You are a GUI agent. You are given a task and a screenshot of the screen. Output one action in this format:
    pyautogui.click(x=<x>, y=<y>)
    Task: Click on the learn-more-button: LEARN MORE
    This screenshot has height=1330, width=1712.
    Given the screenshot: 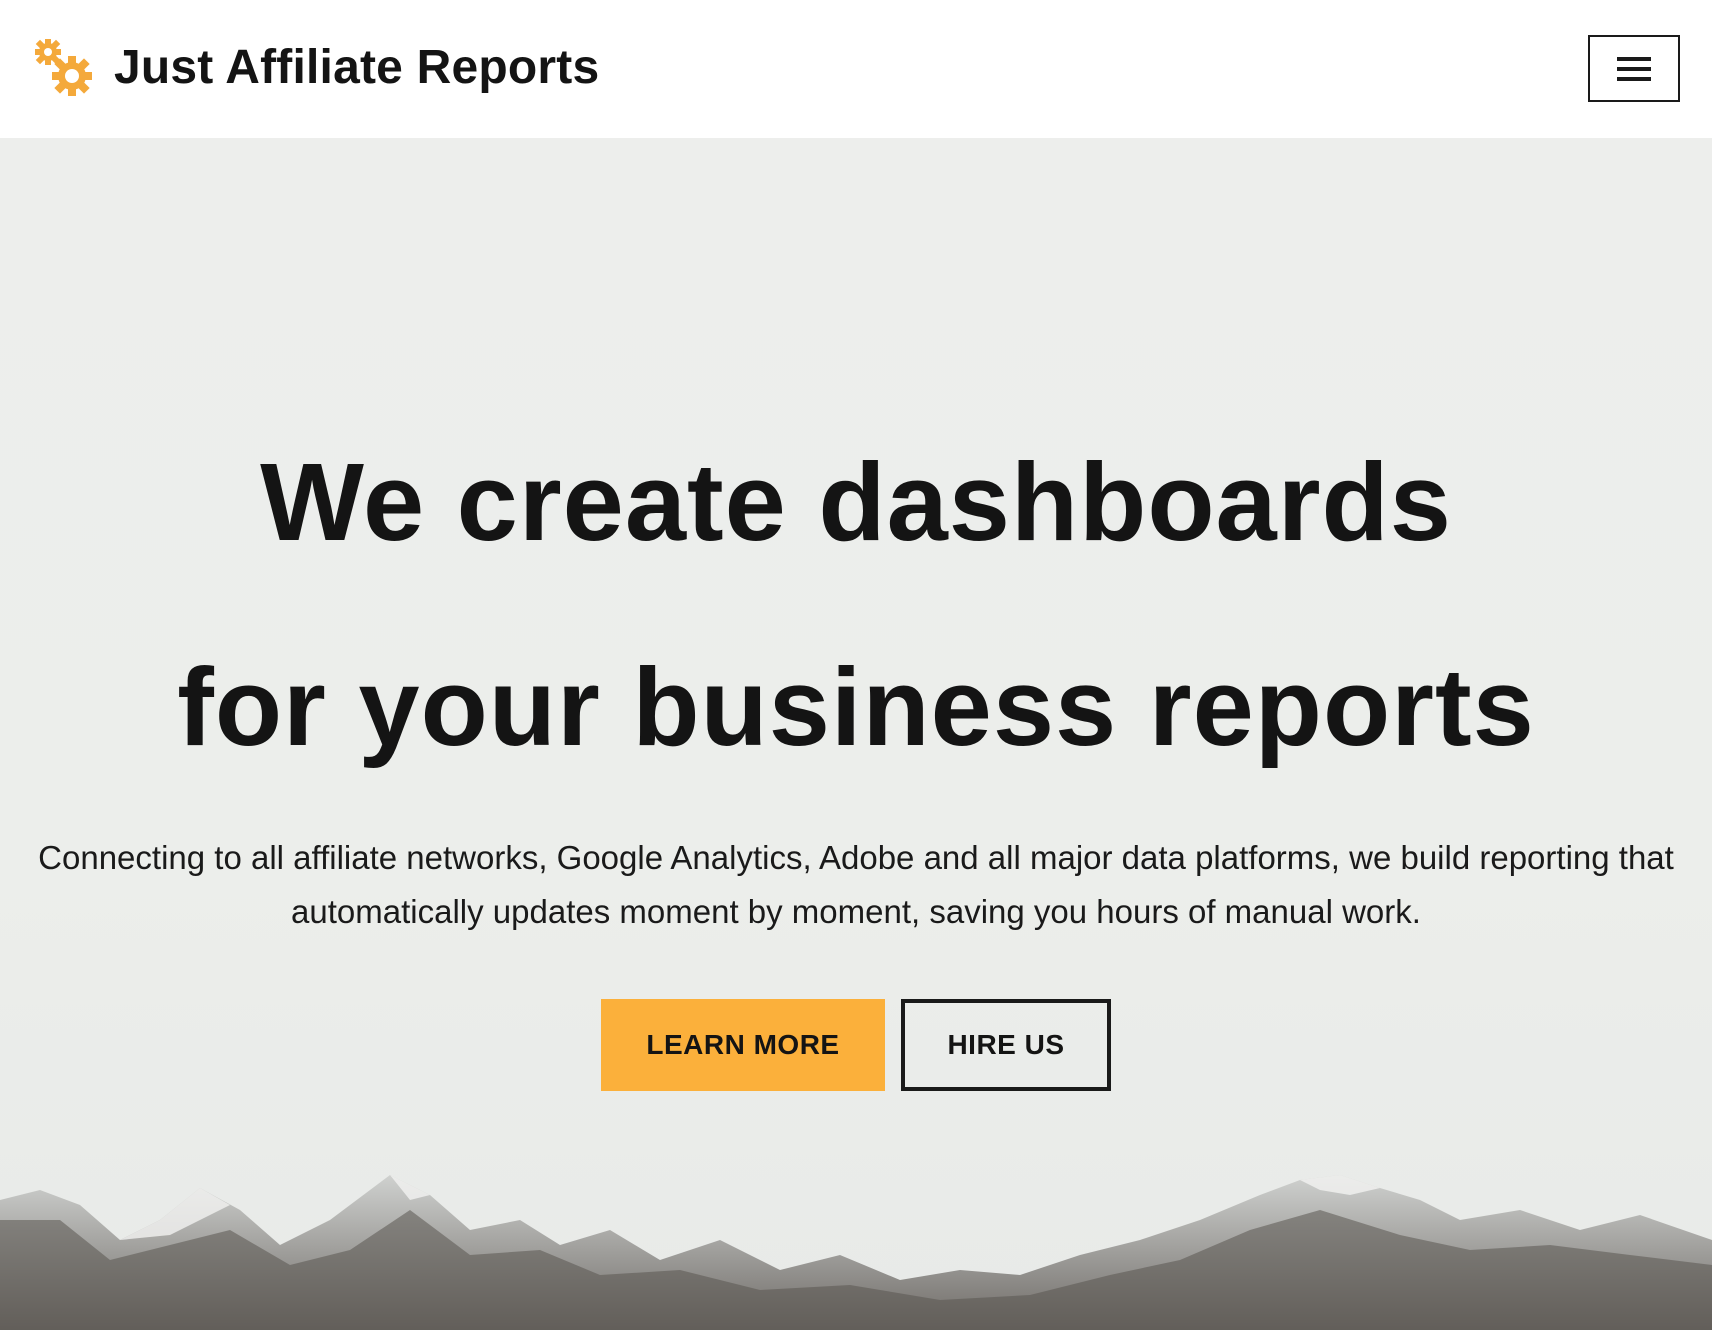 What is the action you would take?
    pyautogui.click(x=743, y=1045)
    